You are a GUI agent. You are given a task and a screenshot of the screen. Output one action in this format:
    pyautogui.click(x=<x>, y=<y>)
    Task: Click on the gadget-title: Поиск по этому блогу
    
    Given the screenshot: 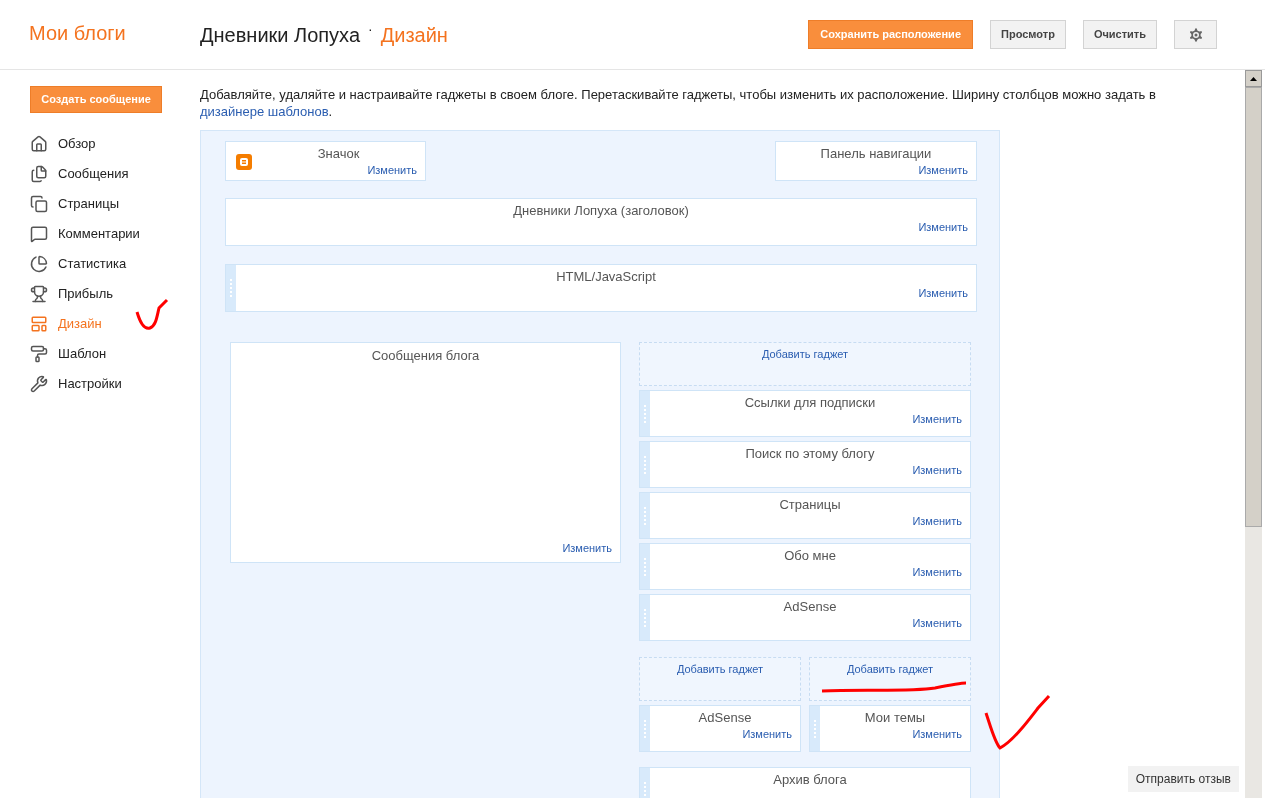 What is the action you would take?
    pyautogui.click(x=810, y=454)
    